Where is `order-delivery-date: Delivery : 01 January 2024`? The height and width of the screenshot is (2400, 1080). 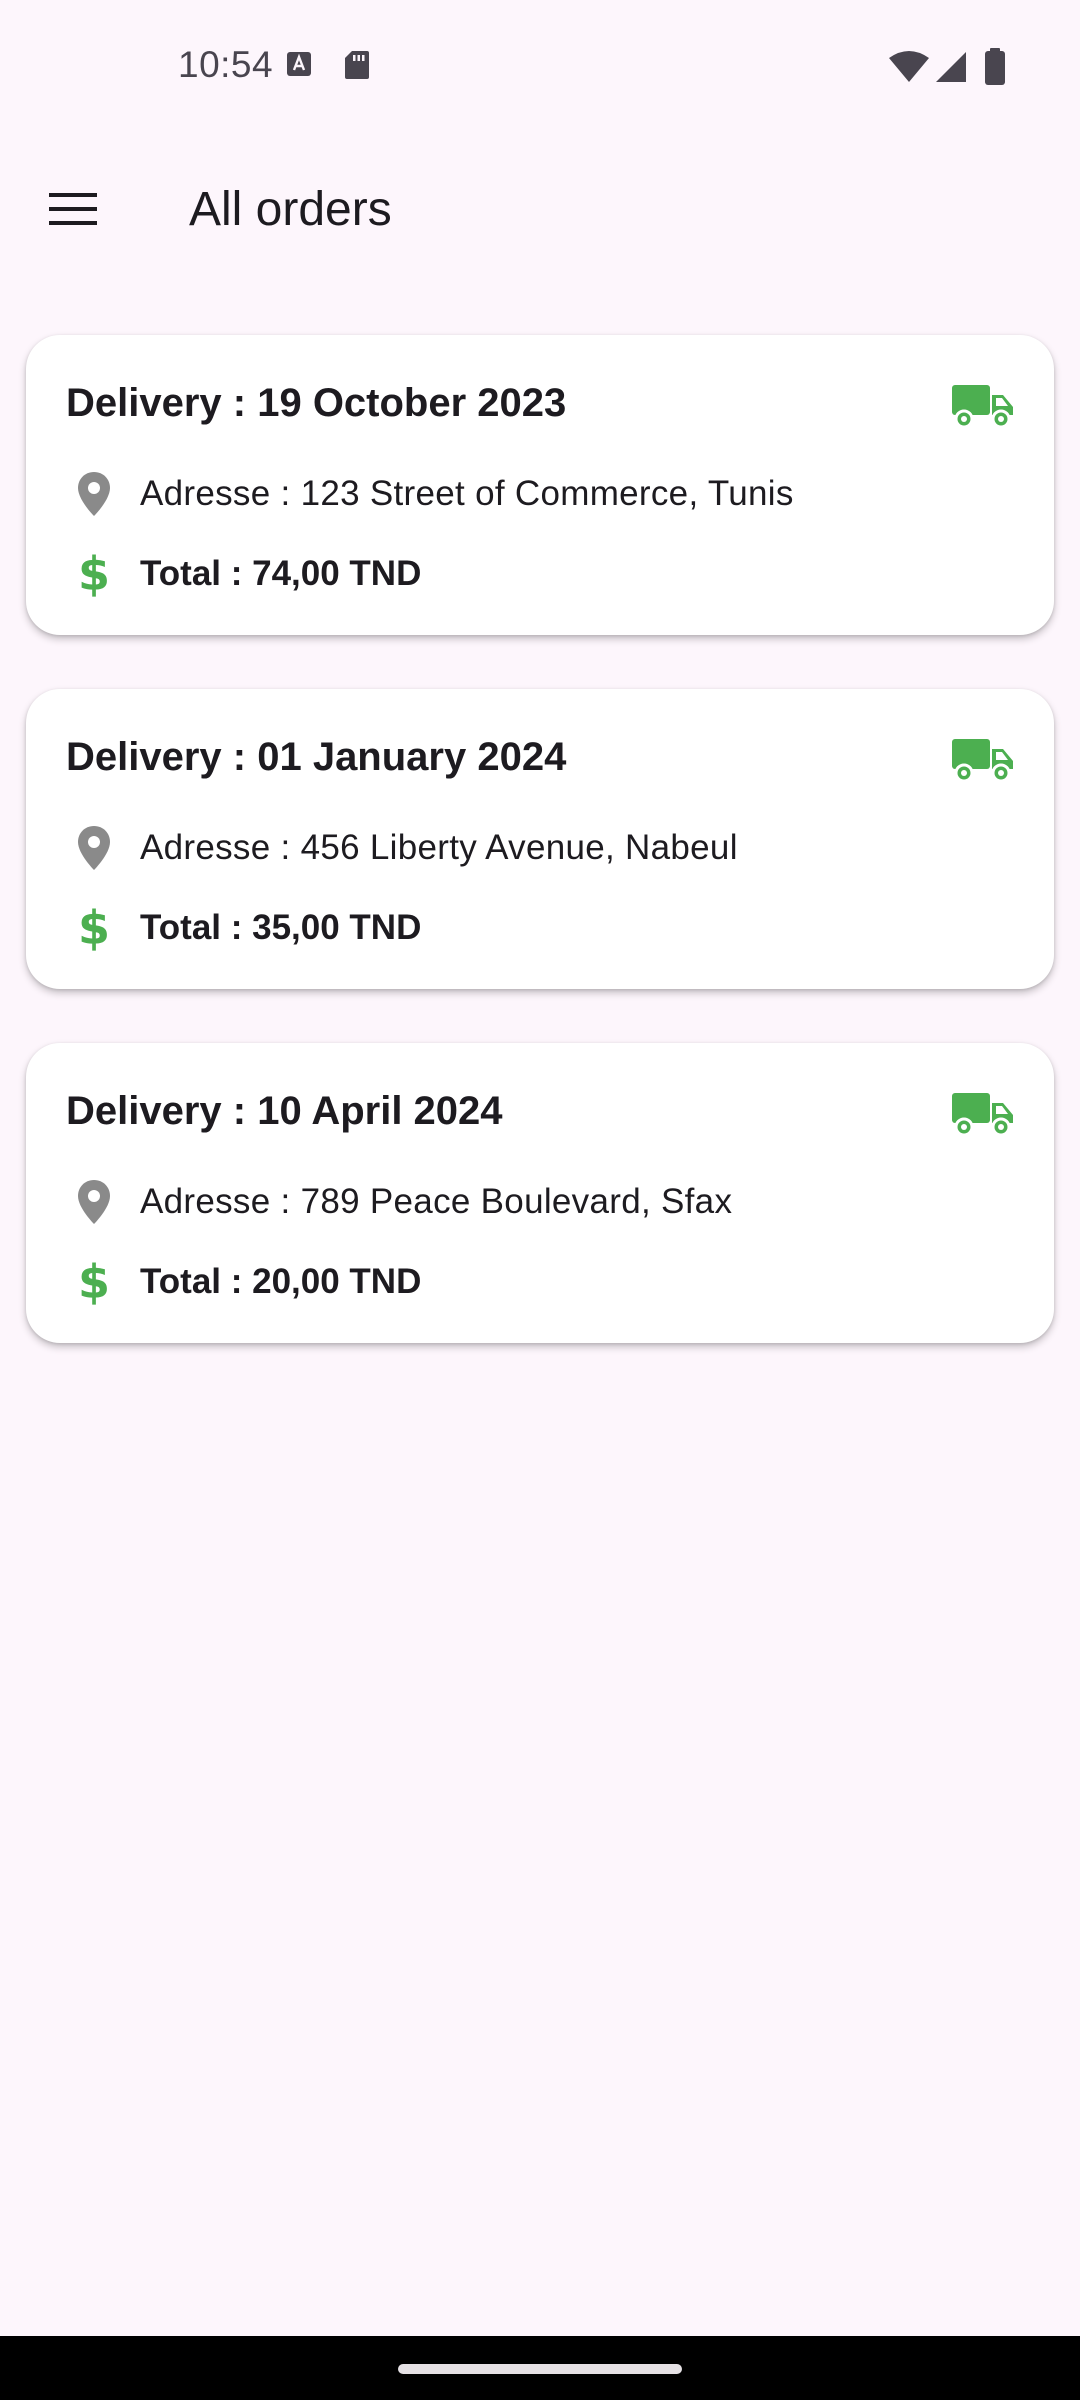
order-delivery-date: Delivery : 01 January 2024 is located at coordinates (316, 757).